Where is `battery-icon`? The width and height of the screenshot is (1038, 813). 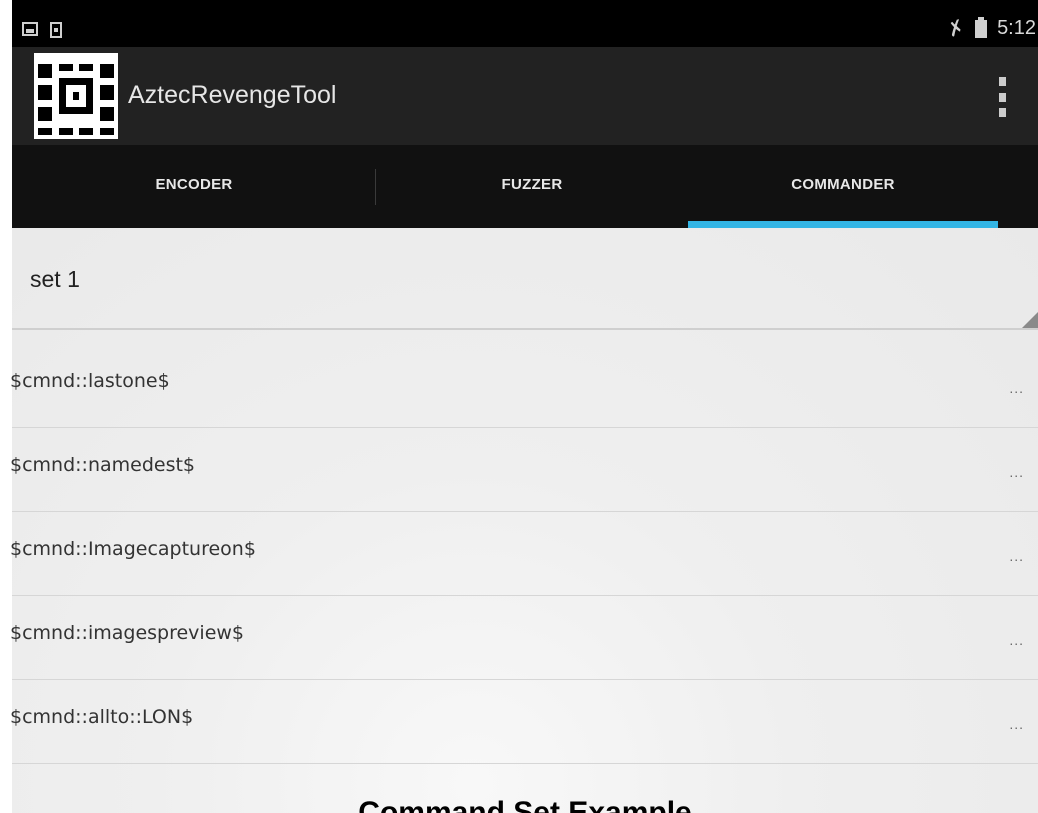 battery-icon is located at coordinates (981, 27).